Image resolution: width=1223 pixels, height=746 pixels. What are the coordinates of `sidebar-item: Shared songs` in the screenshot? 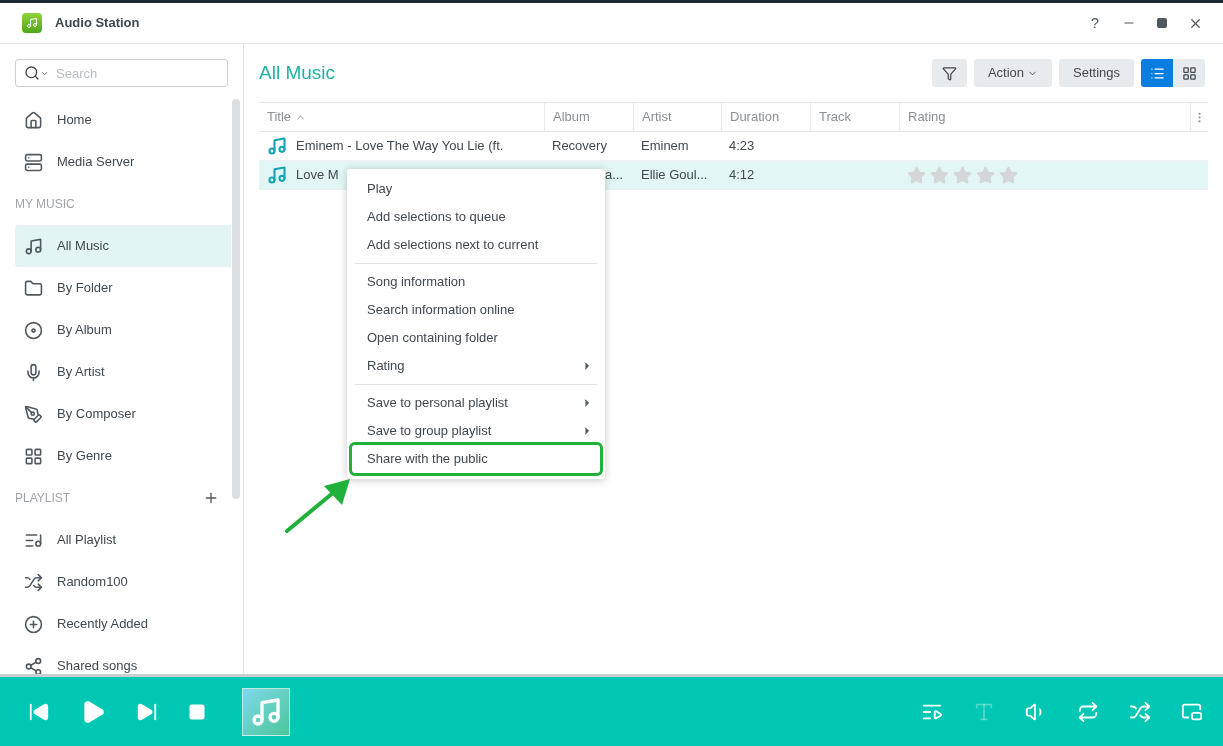 It's located at (123, 659).